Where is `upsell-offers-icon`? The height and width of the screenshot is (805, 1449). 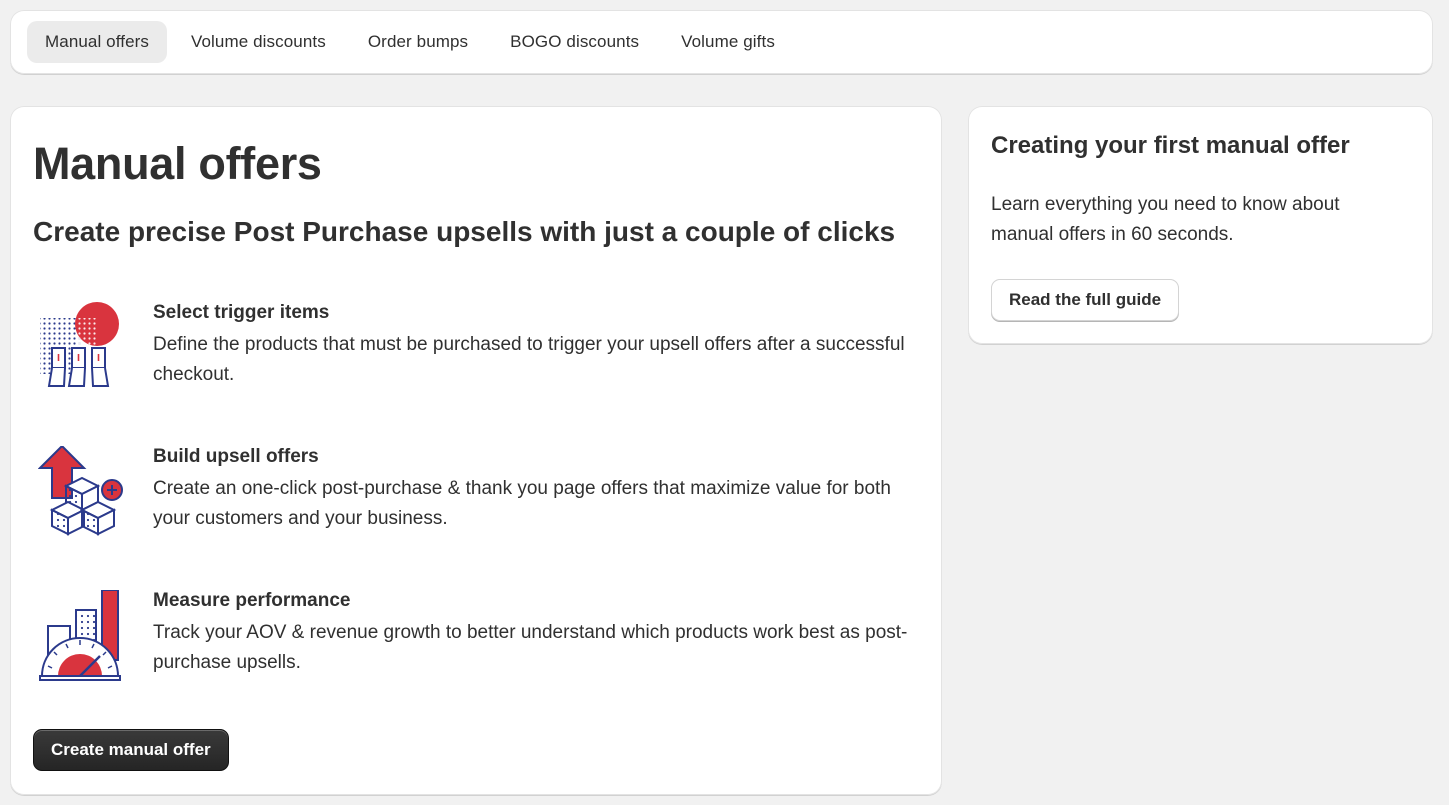 upsell-offers-icon is located at coordinates (80, 491).